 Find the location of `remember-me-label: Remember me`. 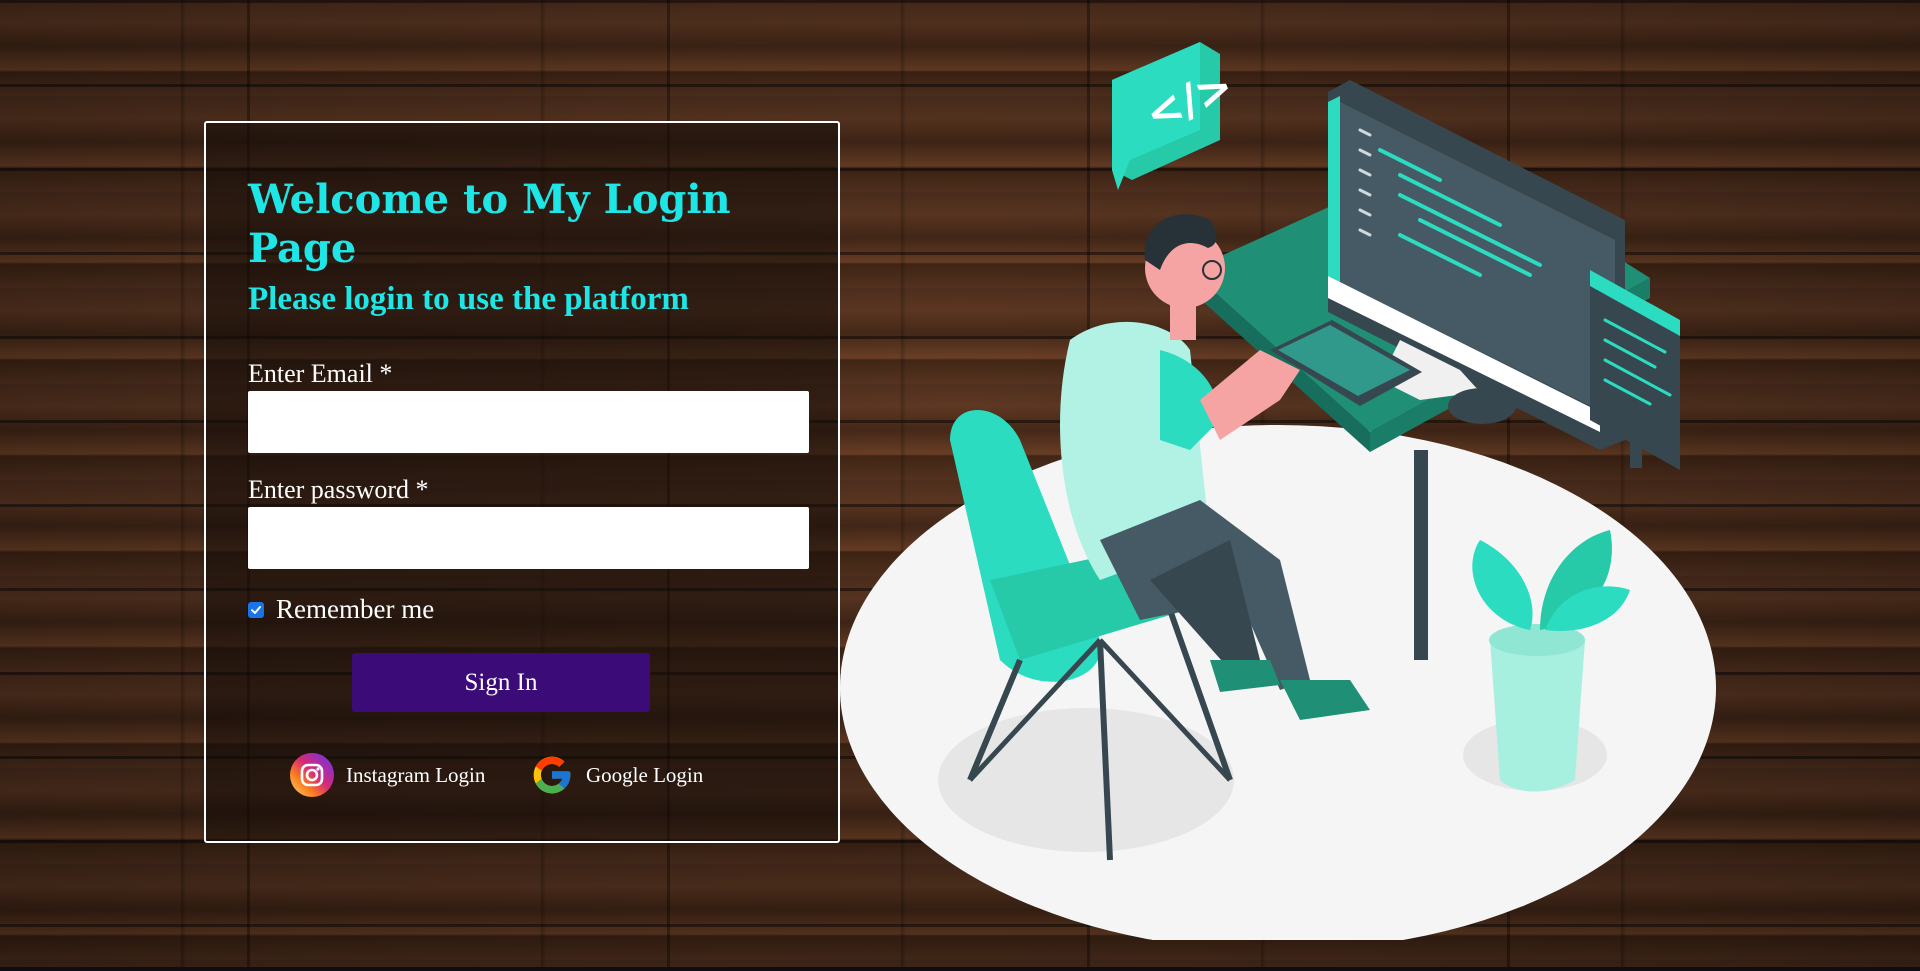

remember-me-label: Remember me is located at coordinates (355, 609).